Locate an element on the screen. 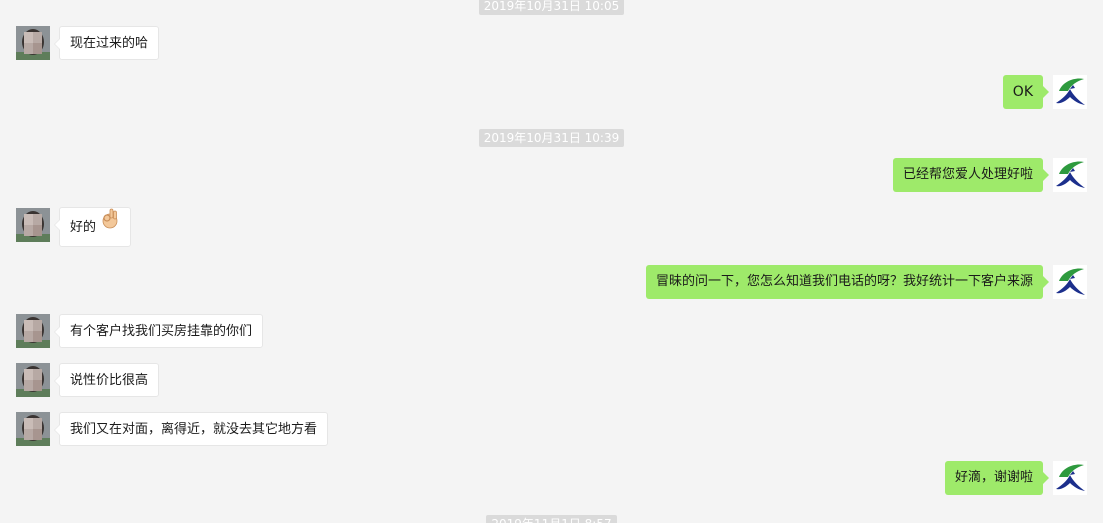  message-bubble: 现在过来的哈 is located at coordinates (106, 43).